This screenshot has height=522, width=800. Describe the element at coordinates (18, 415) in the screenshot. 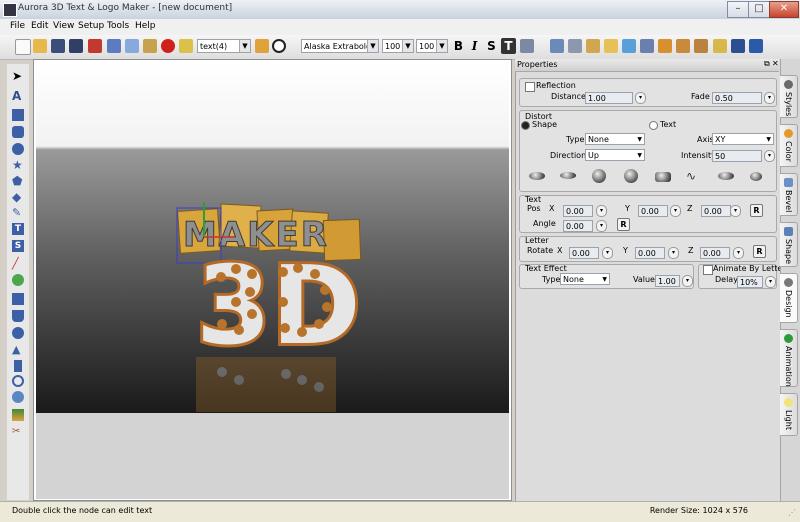

I see `background-image-icon` at that location.